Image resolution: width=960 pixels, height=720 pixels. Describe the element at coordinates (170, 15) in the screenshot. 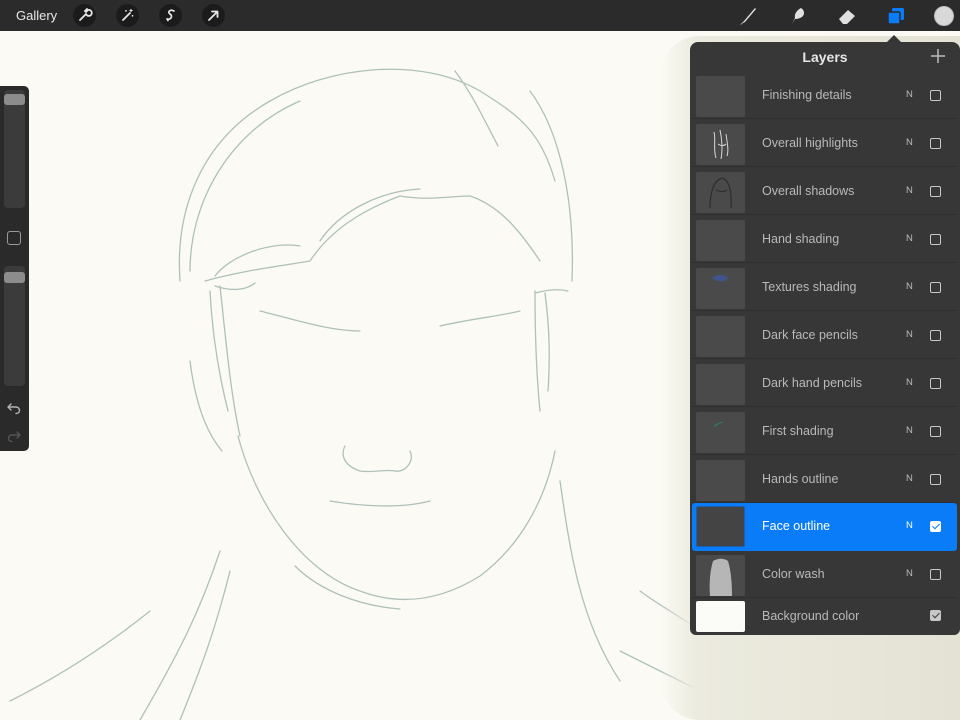

I see `selection-icon` at that location.